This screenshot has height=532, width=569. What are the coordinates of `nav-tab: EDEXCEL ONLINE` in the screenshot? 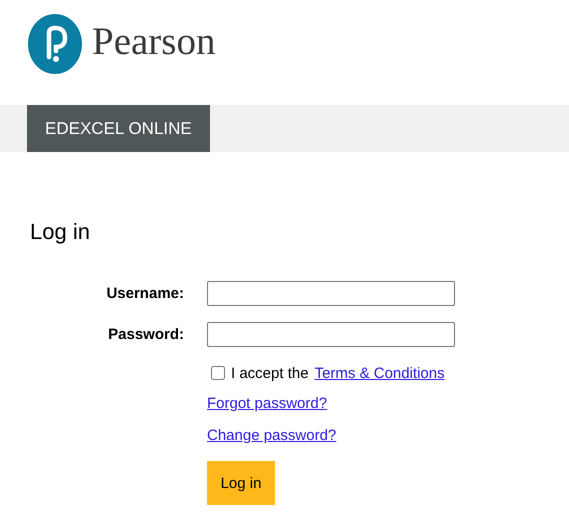 It's located at (118, 128).